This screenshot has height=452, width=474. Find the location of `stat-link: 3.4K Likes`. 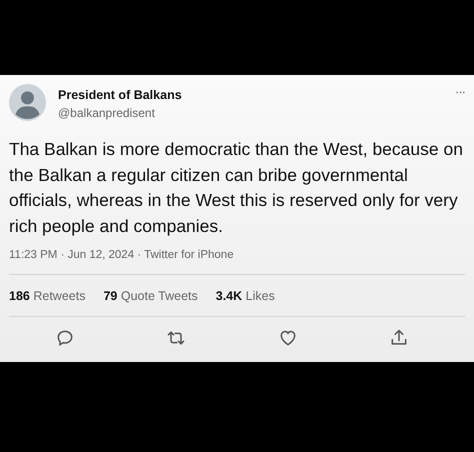

stat-link: 3.4K Likes is located at coordinates (245, 296).